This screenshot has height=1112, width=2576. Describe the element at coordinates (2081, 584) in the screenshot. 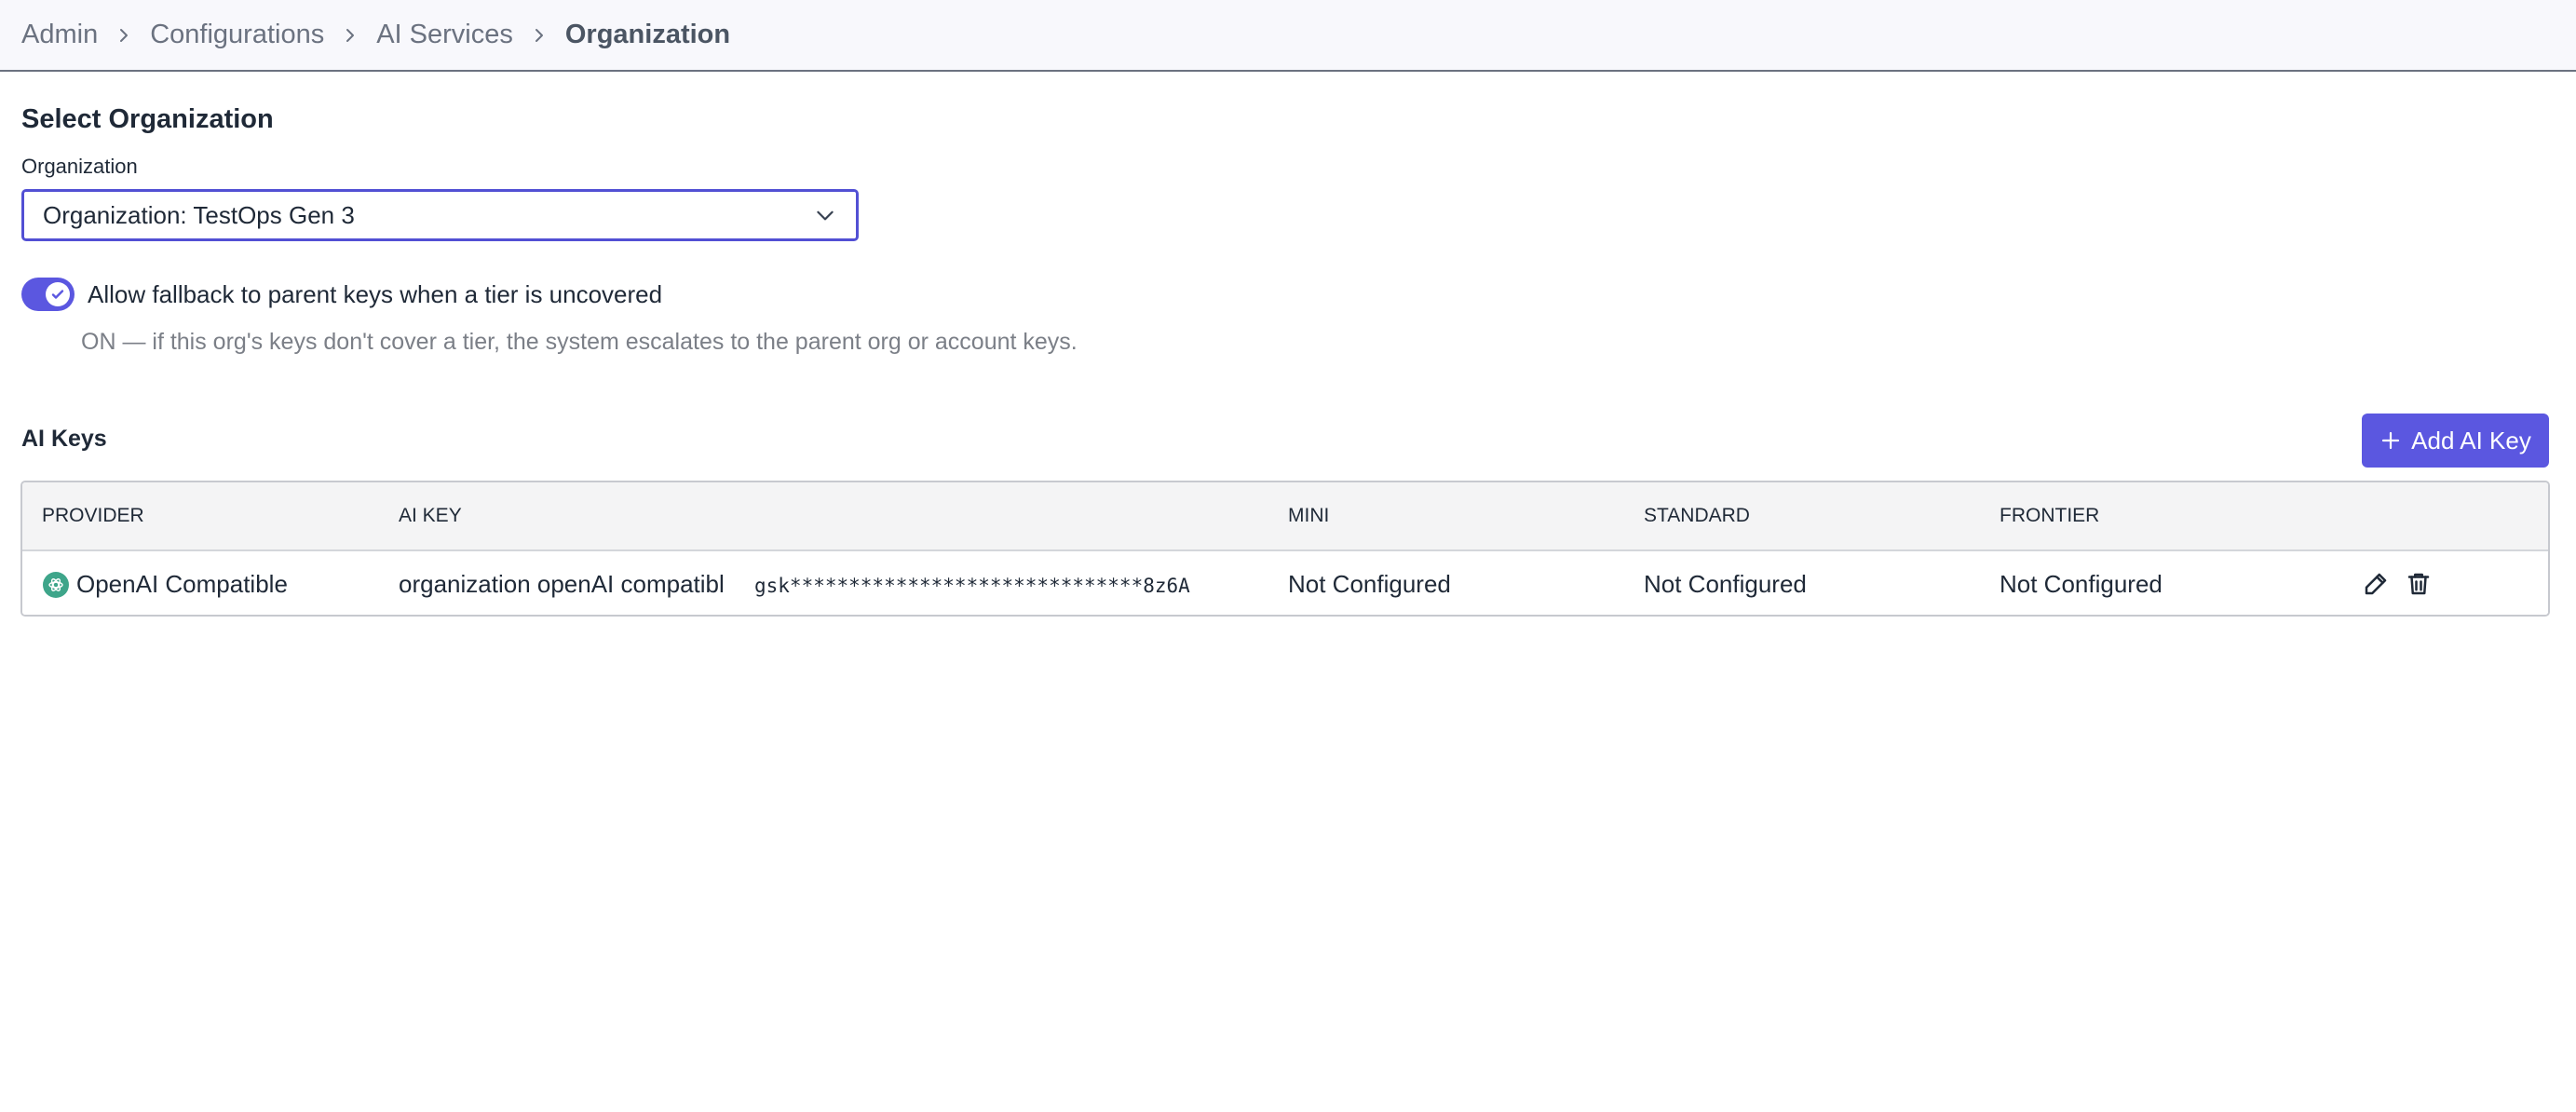

I see `frontier-status: Not Configured` at that location.